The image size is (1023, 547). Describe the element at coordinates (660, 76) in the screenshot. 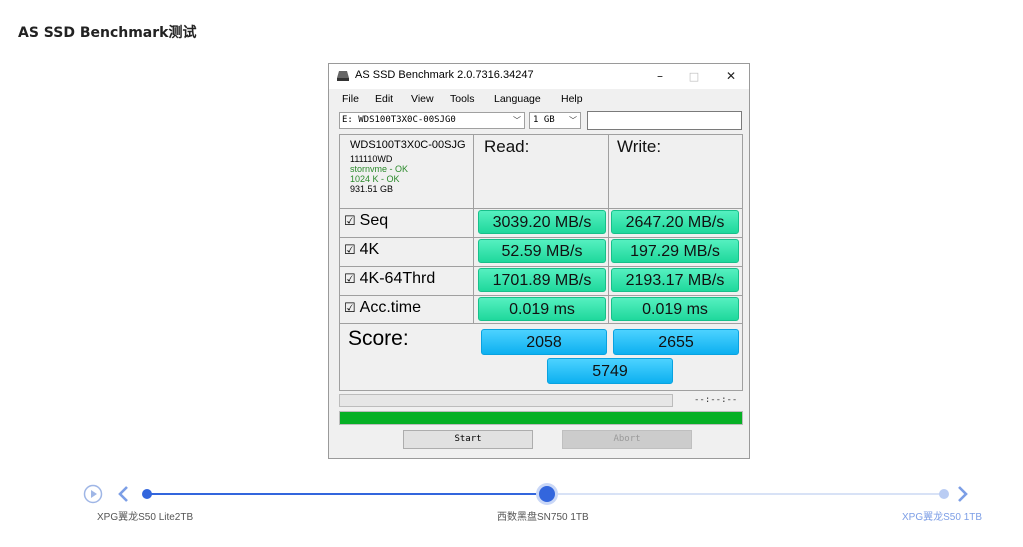

I see `minimize-icon: –` at that location.